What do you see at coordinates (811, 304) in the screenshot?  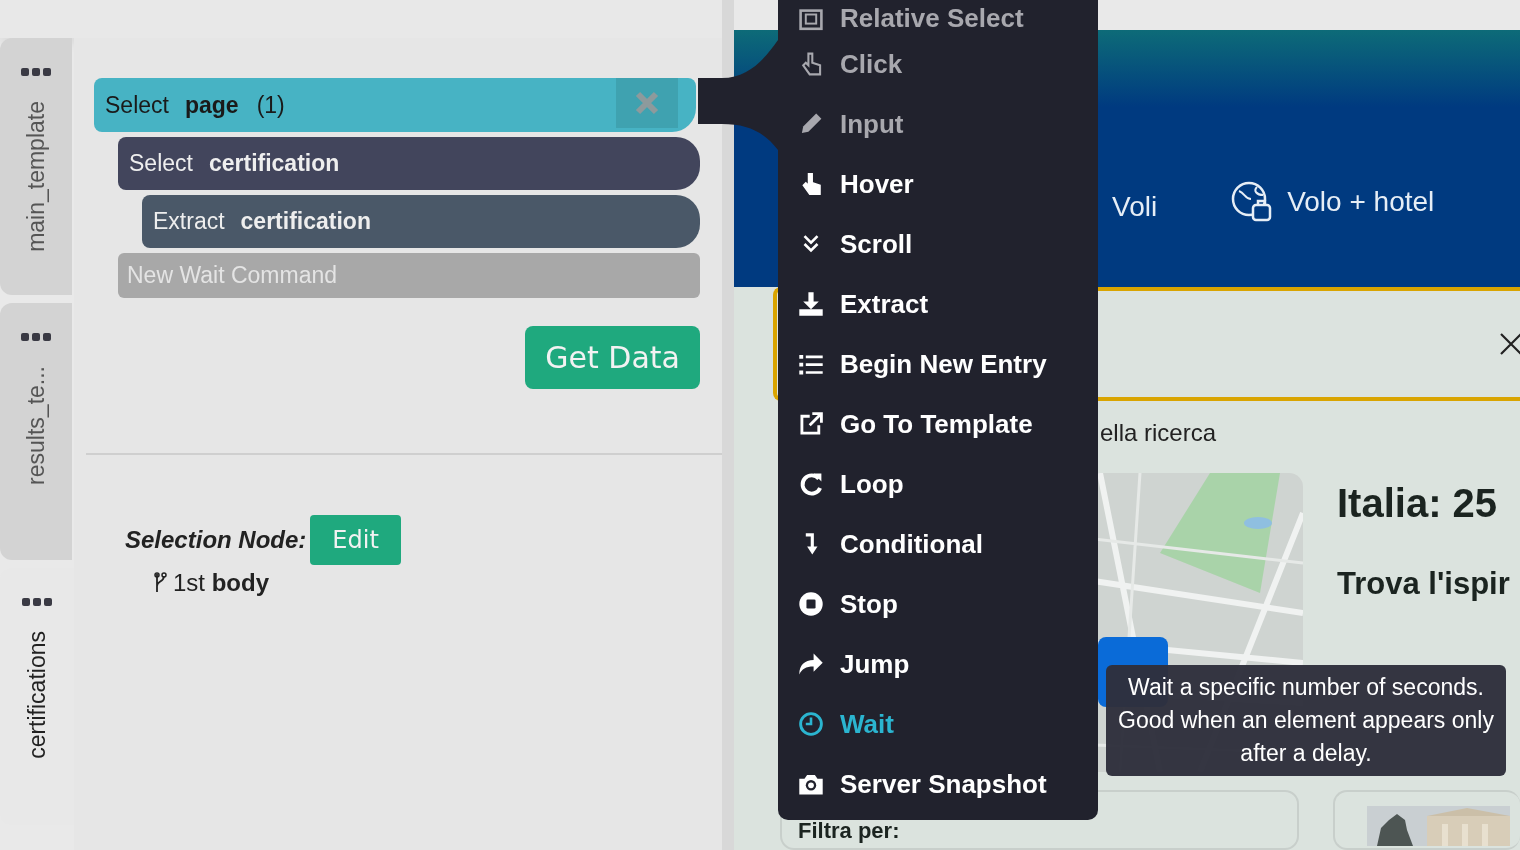 I see `download-icon` at bounding box center [811, 304].